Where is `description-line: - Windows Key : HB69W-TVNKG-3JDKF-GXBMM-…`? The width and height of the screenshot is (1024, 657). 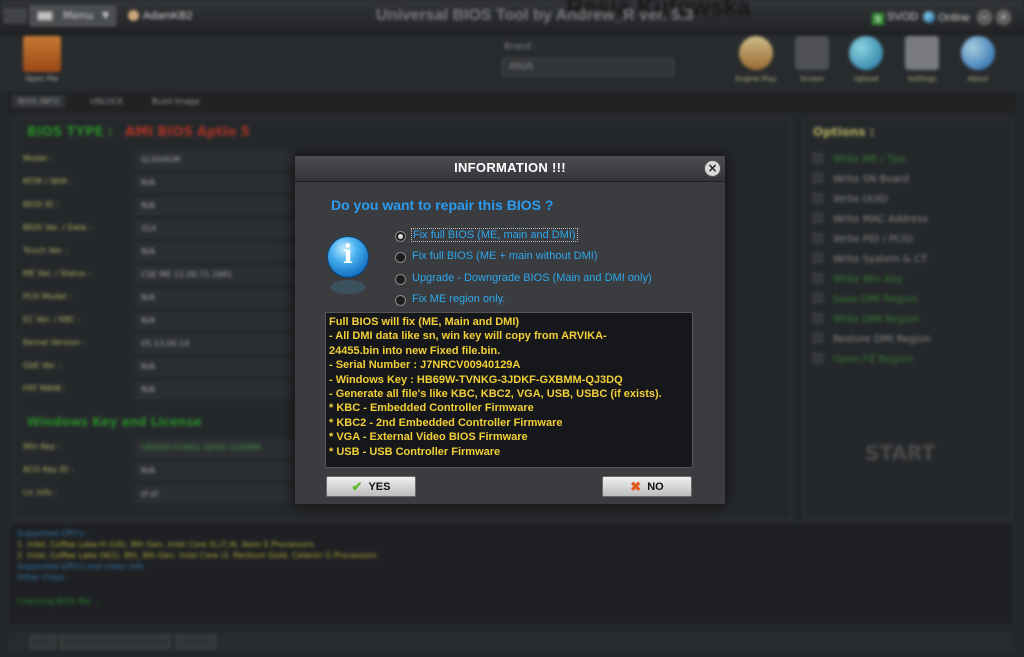
description-line: - Windows Key : HB69W-TVNKG-3JDKF-GXBMM-… is located at coordinates (476, 379).